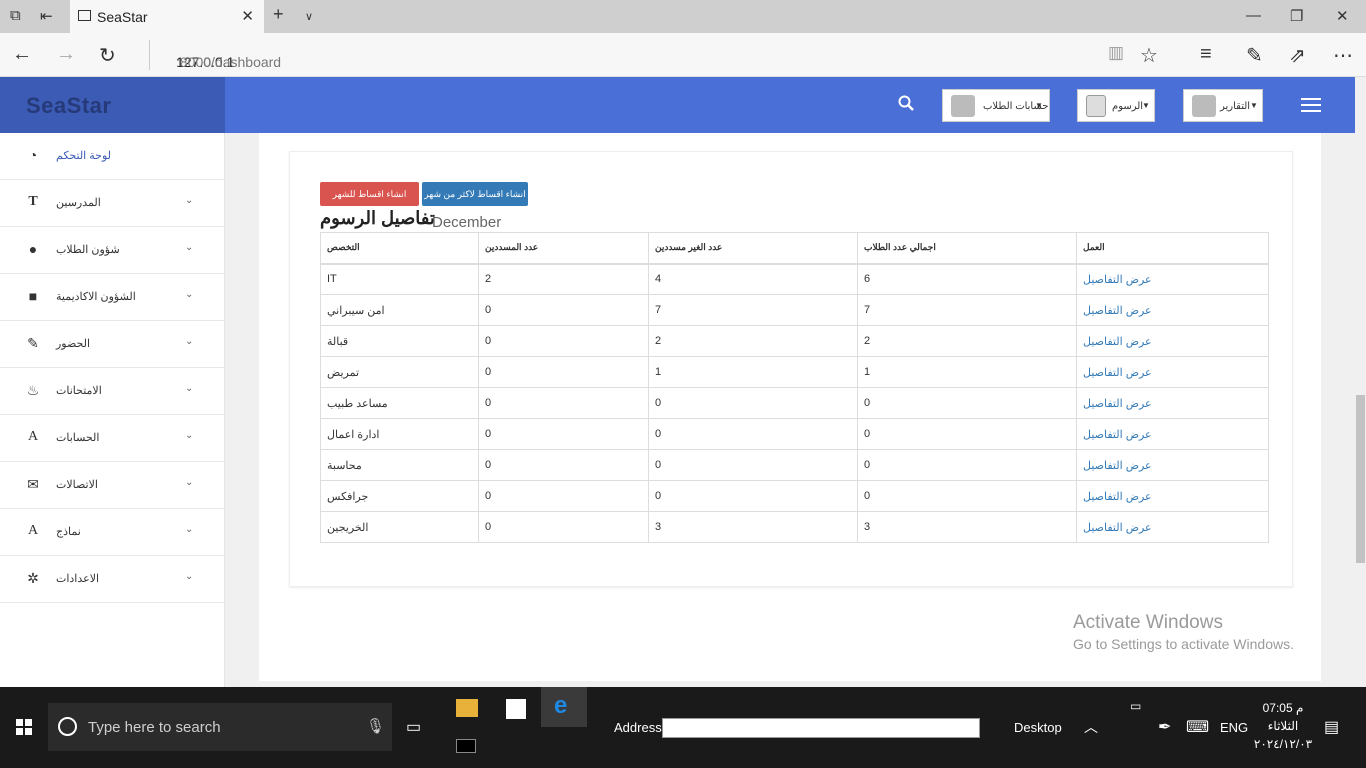 The image size is (1366, 768). What do you see at coordinates (564, 707) in the screenshot?
I see `edge-taskbar-button: e` at bounding box center [564, 707].